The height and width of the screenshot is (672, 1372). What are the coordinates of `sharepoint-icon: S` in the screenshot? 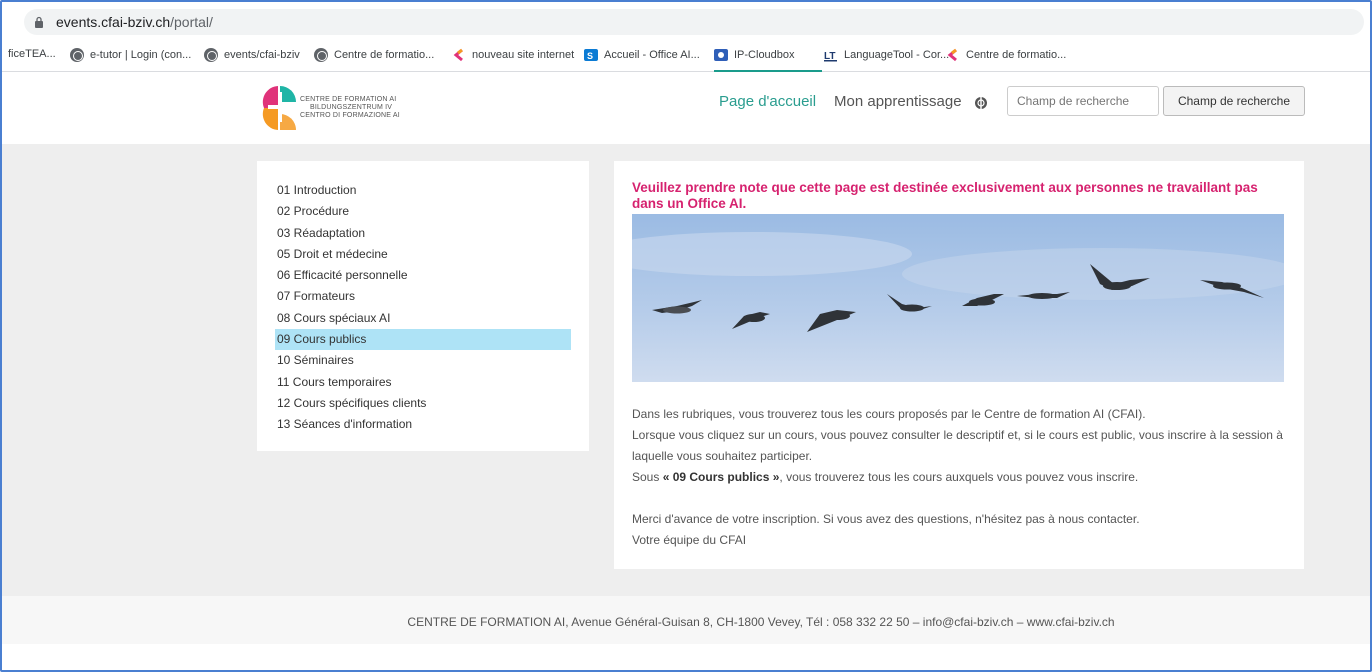 It's located at (591, 55).